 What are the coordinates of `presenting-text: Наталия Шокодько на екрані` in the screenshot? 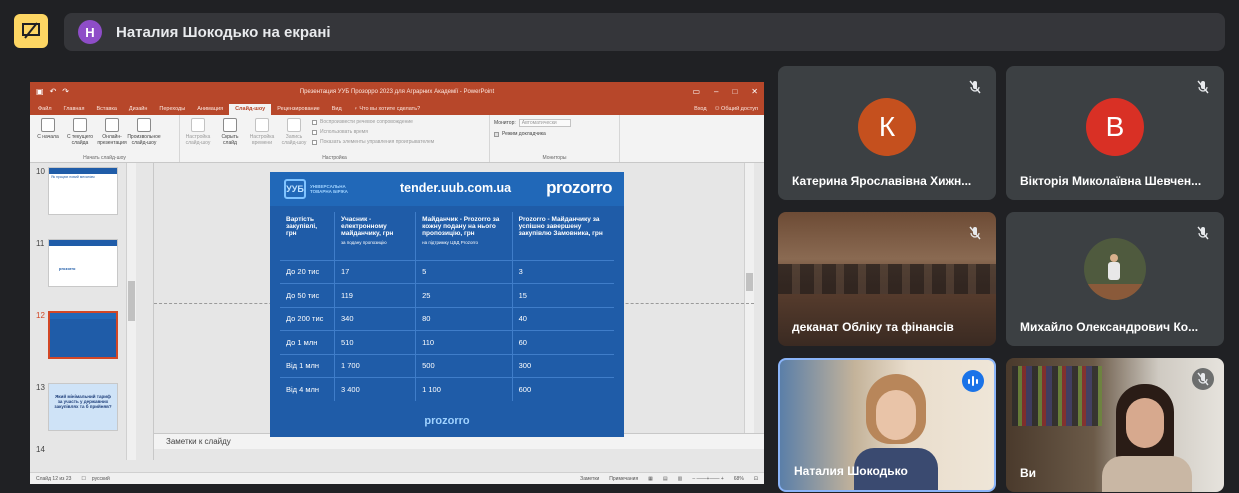 It's located at (223, 32).